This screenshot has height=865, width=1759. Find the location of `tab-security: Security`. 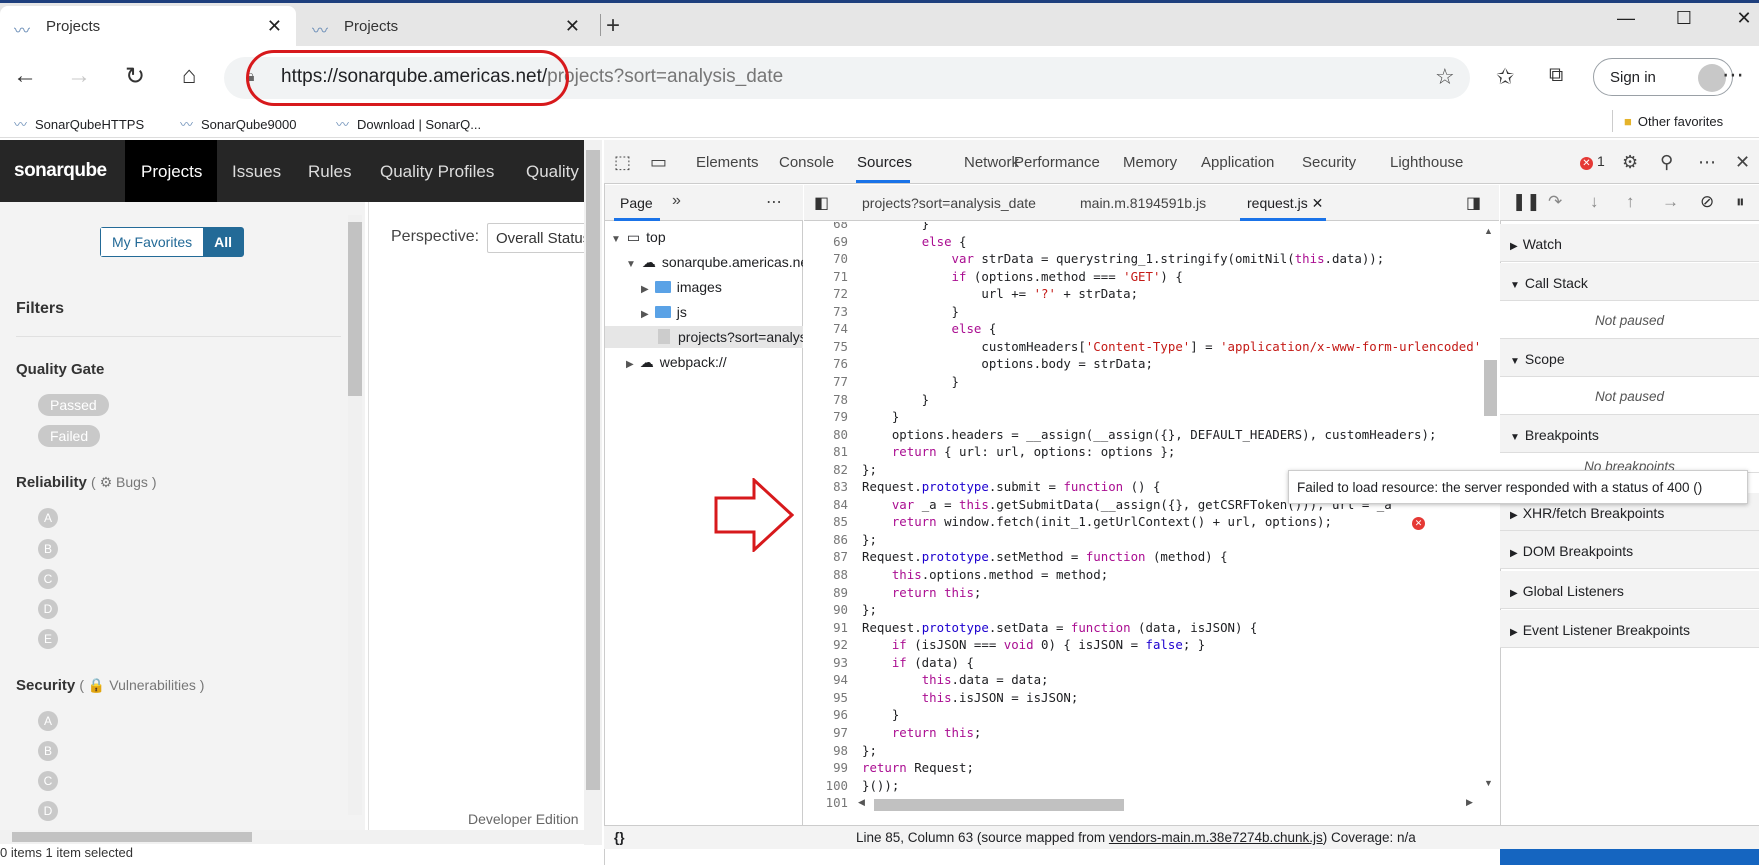

tab-security: Security is located at coordinates (1329, 162).